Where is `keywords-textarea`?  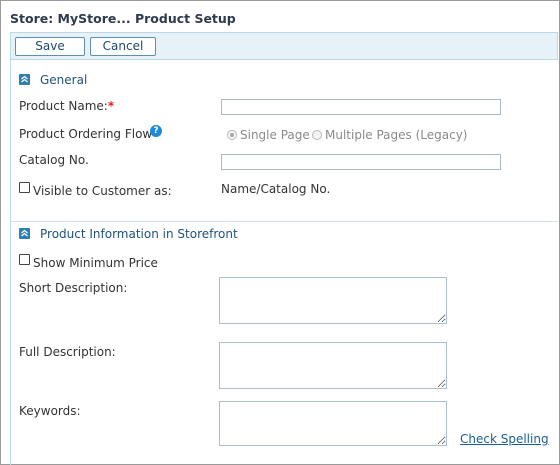 keywords-textarea is located at coordinates (333, 423).